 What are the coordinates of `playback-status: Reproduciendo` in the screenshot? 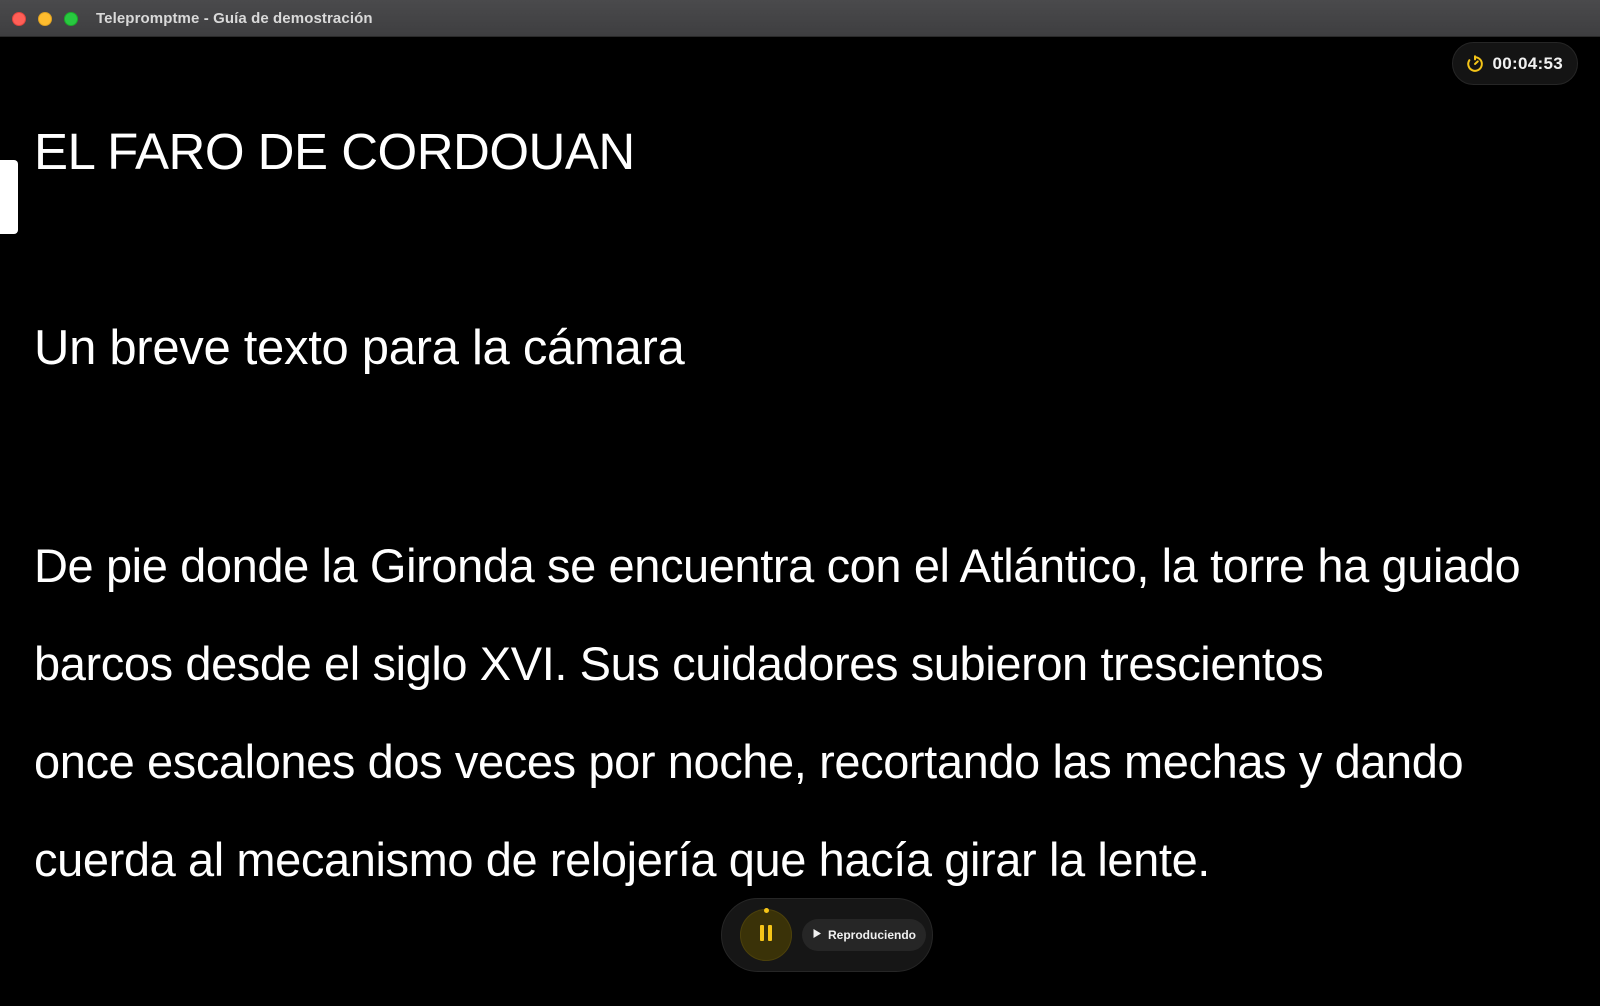 It's located at (864, 935).